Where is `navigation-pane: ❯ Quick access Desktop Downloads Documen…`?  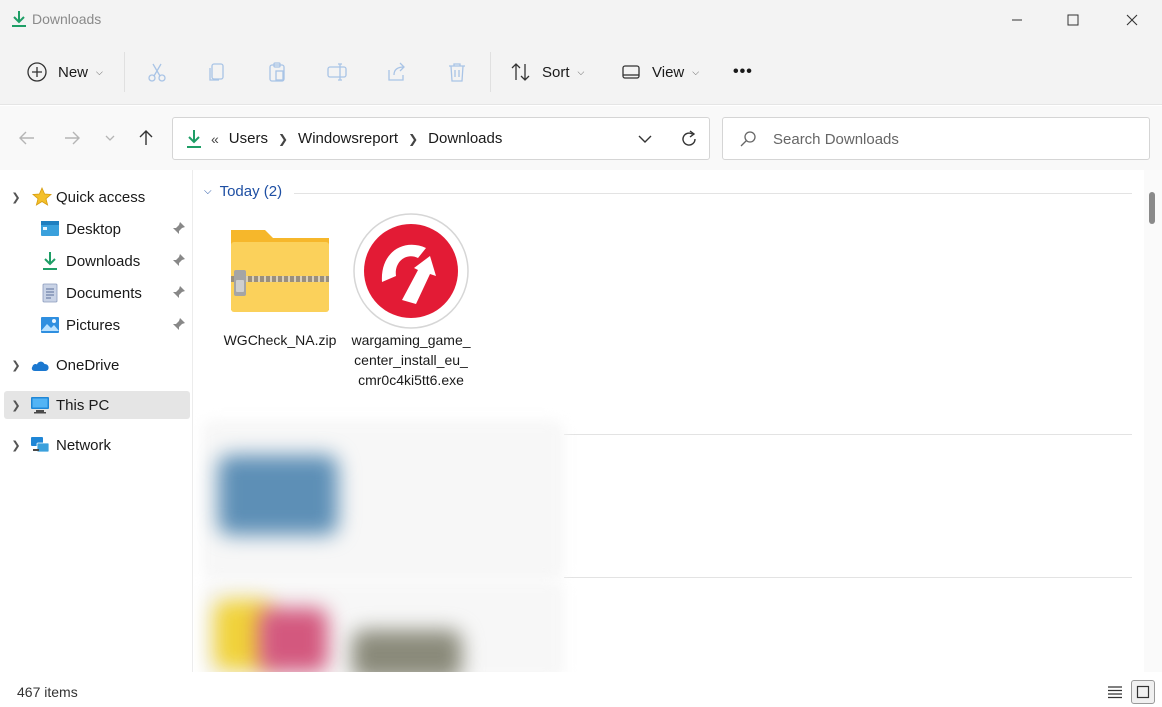
navigation-pane: ❯ Quick access Desktop Downloads Documen… is located at coordinates (96, 421).